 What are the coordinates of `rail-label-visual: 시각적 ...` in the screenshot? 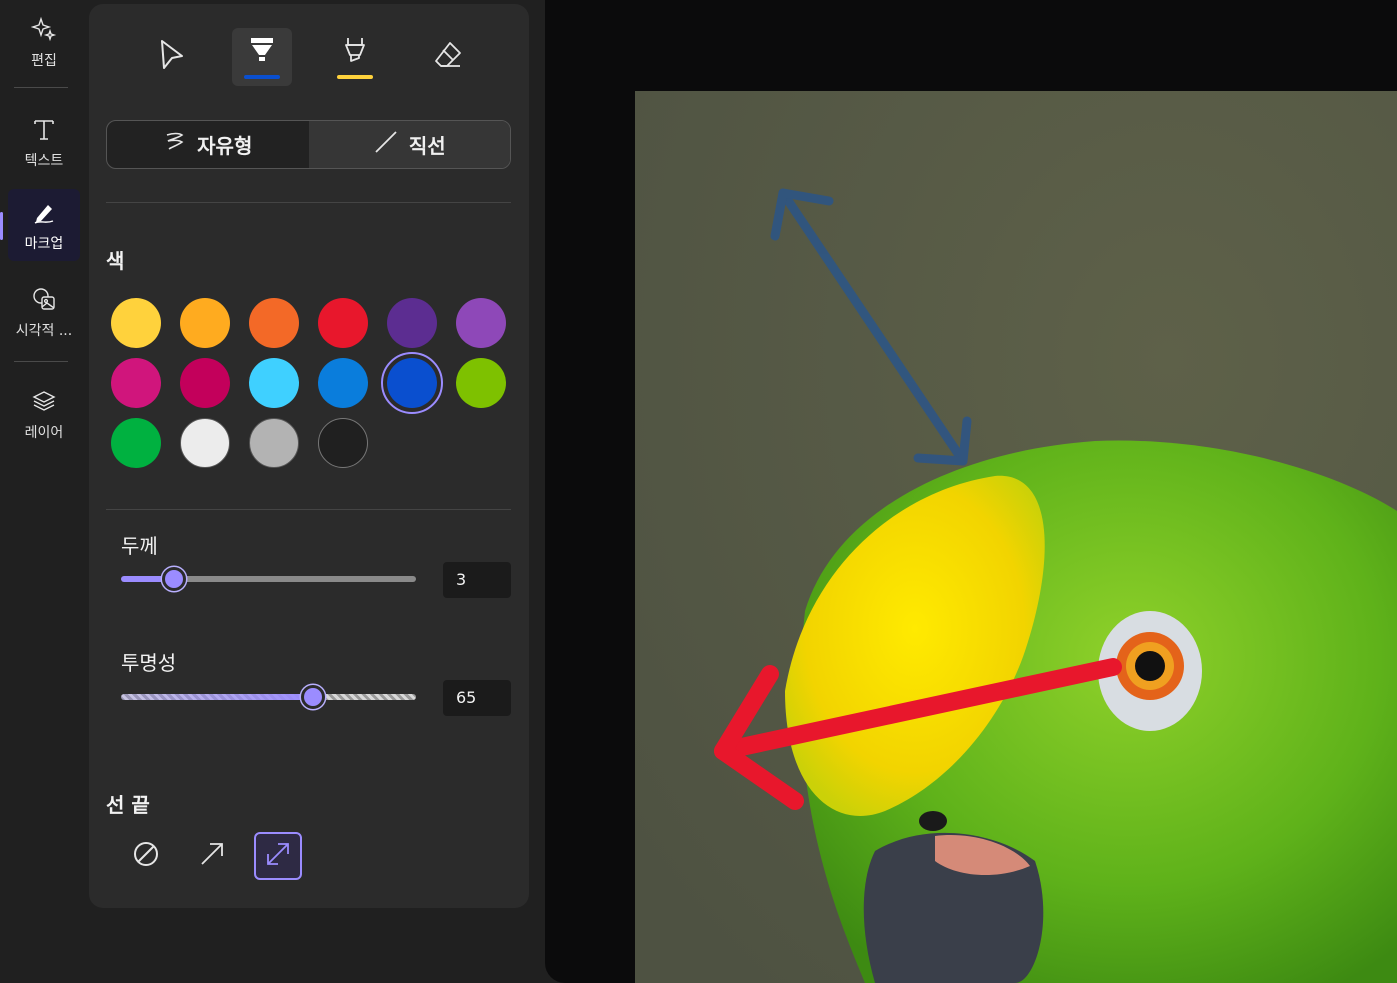 It's located at (44, 331).